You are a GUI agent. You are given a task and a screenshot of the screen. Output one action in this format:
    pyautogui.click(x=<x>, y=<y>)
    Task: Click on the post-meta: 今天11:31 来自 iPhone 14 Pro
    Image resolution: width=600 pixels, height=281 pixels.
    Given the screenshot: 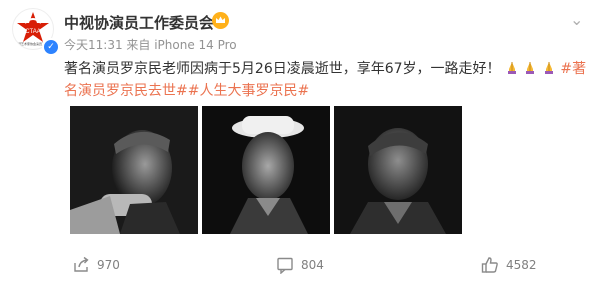 What is the action you would take?
    pyautogui.click(x=150, y=45)
    